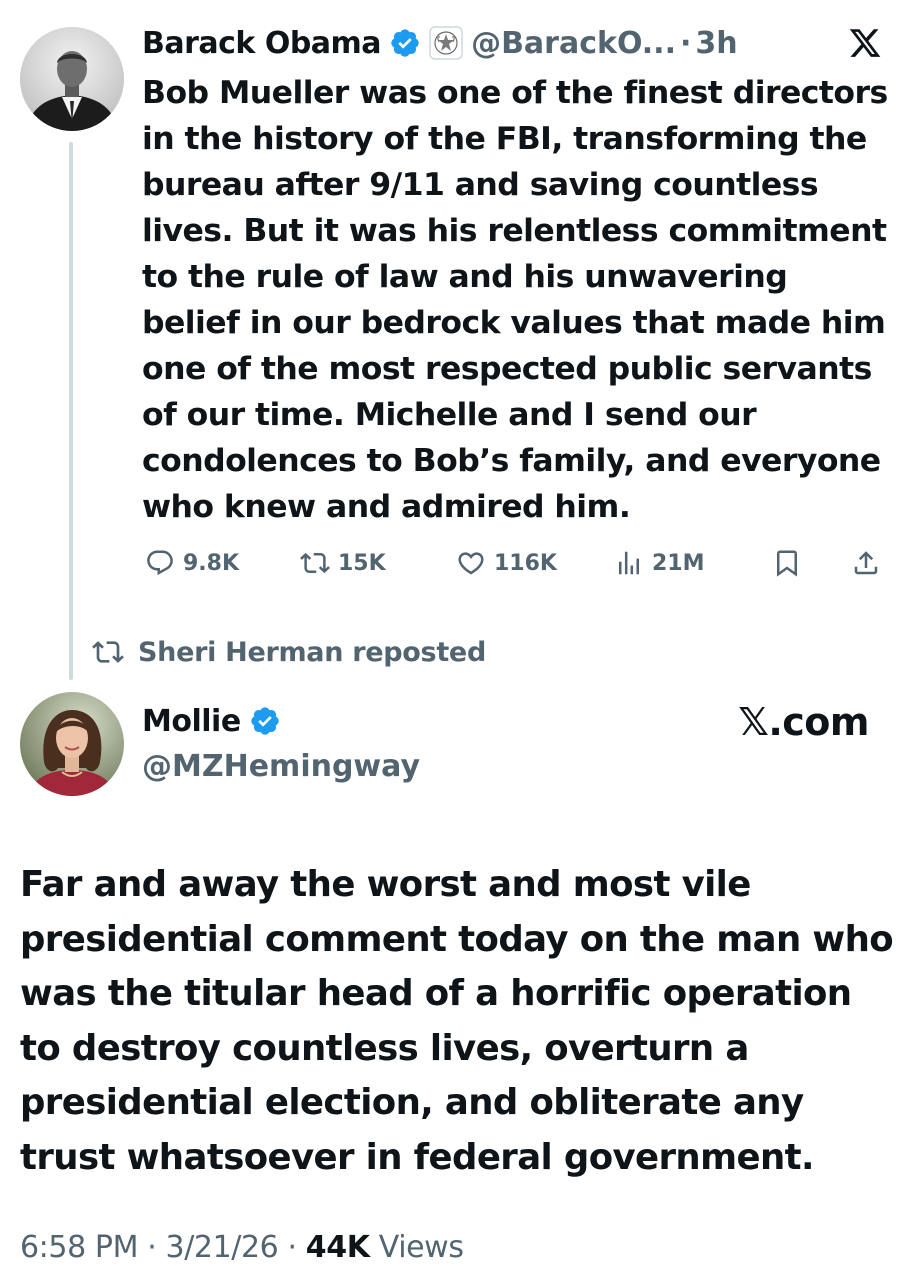 The width and height of the screenshot is (905, 1280). I want to click on bookmark-button, so click(787, 563).